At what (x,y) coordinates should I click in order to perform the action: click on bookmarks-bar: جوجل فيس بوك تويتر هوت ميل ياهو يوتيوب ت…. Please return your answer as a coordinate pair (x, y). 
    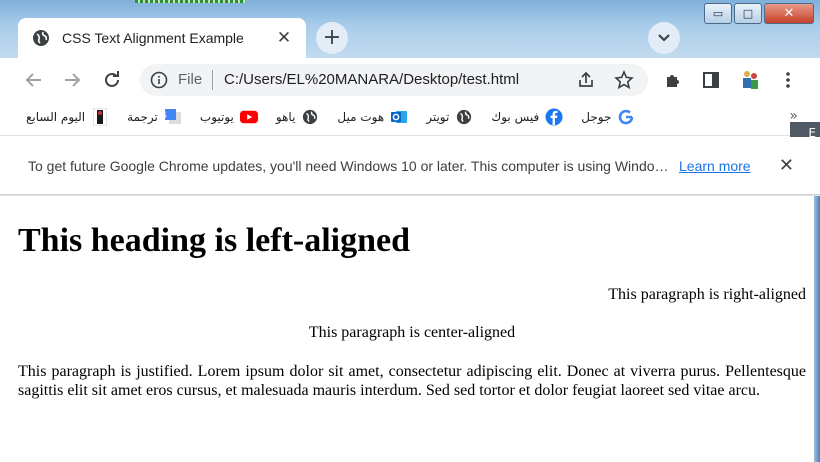
    Looking at the image, I should click on (410, 119).